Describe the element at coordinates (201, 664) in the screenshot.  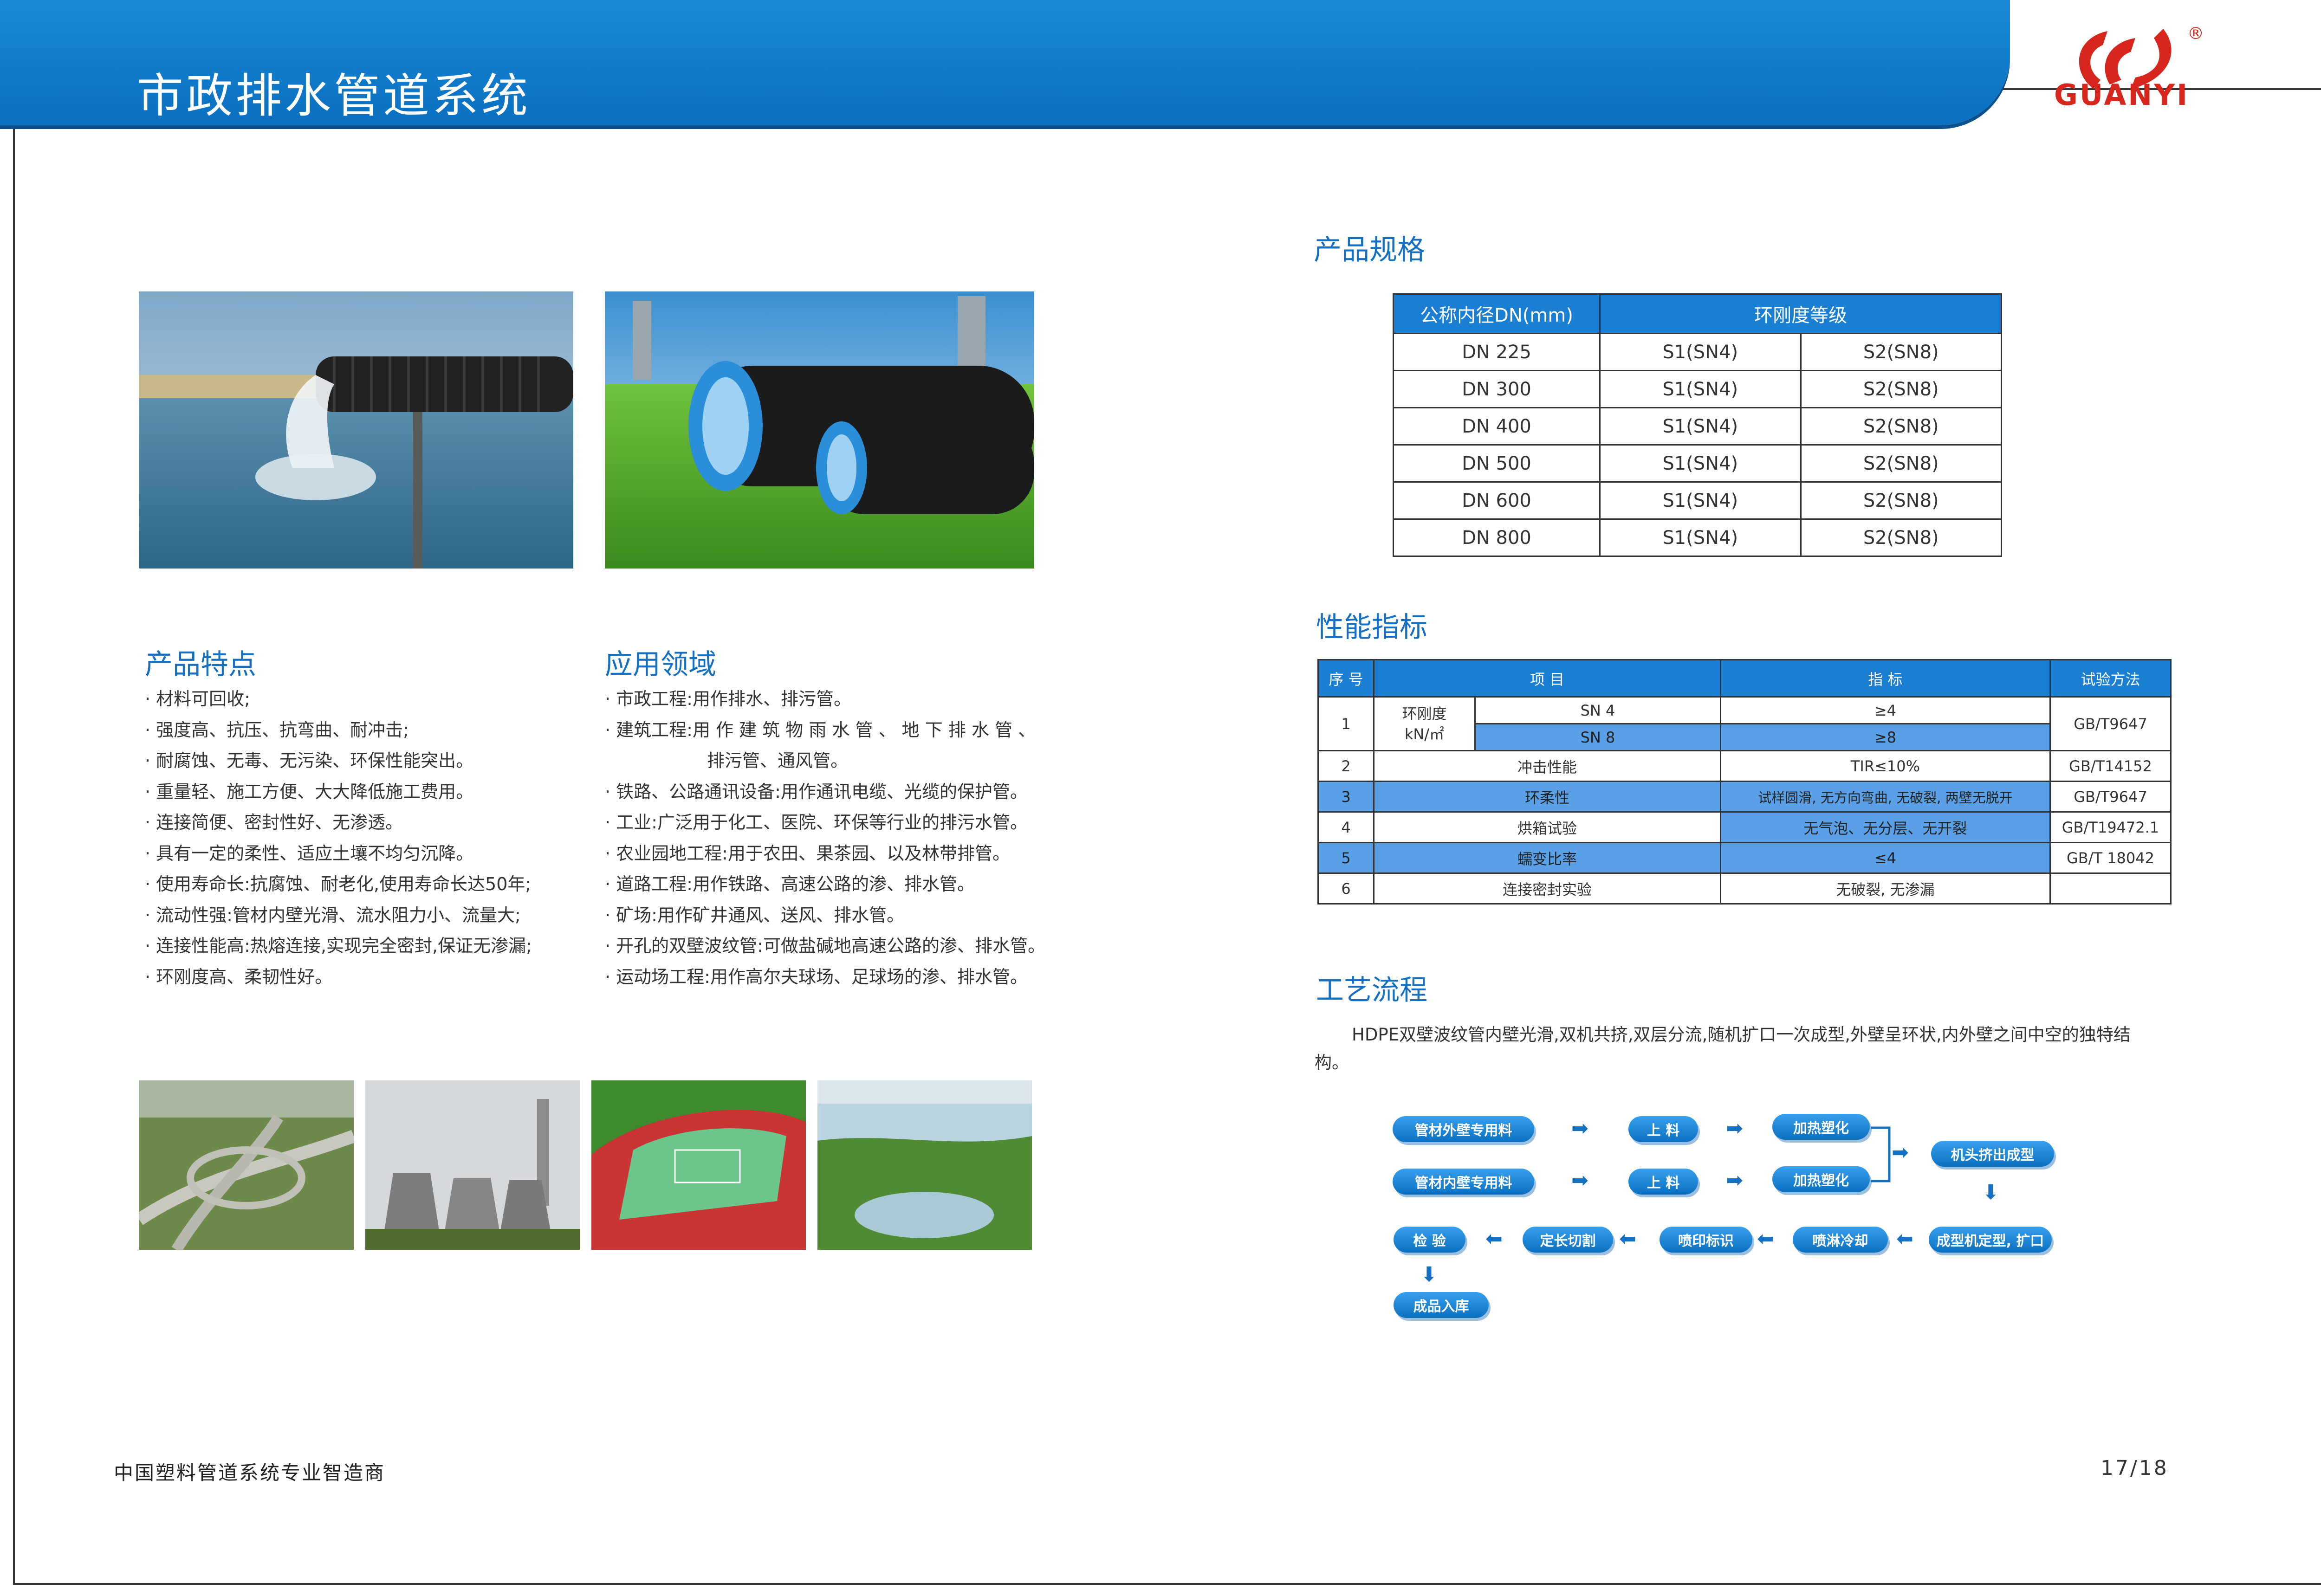
I see `features-title: 产品特点` at that location.